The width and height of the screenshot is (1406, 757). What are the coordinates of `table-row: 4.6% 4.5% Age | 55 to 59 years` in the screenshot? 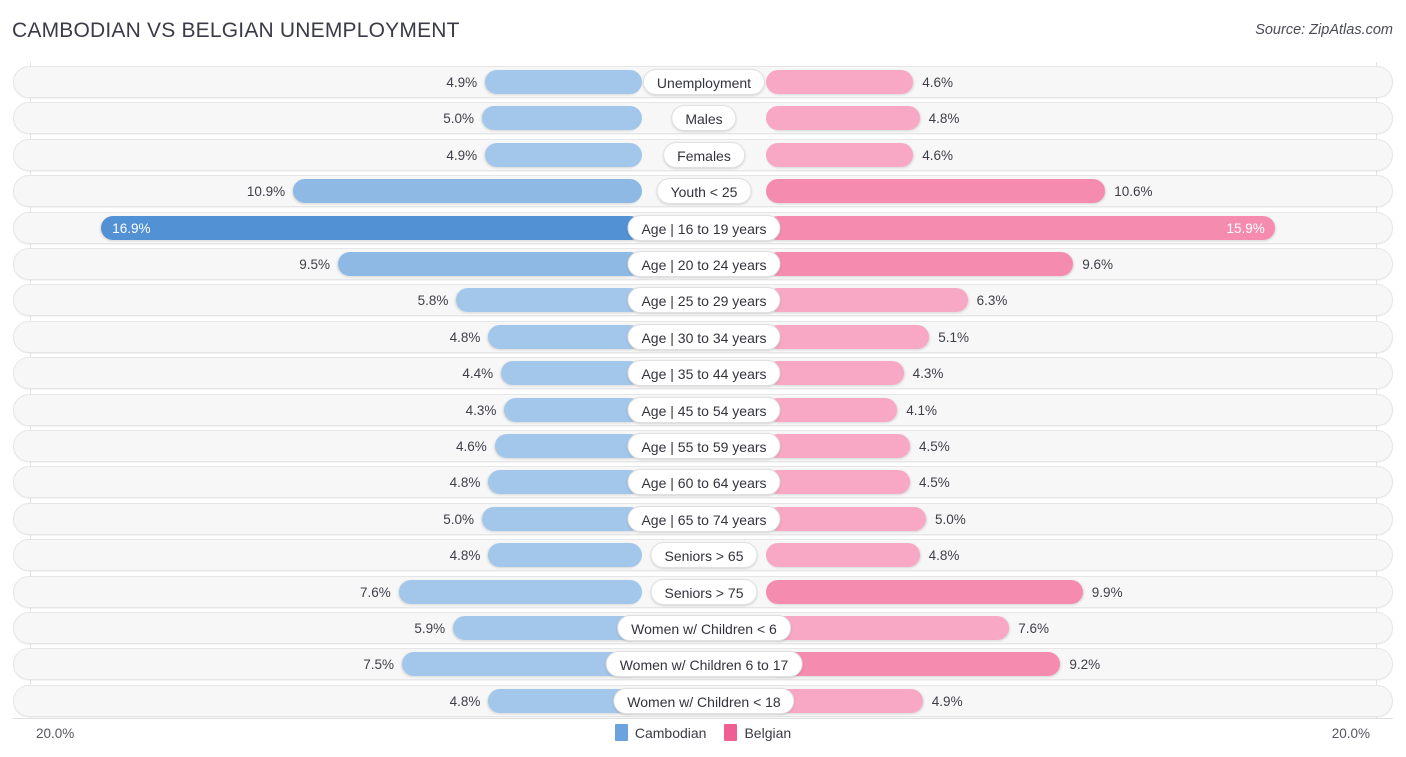 It's located at (703, 446).